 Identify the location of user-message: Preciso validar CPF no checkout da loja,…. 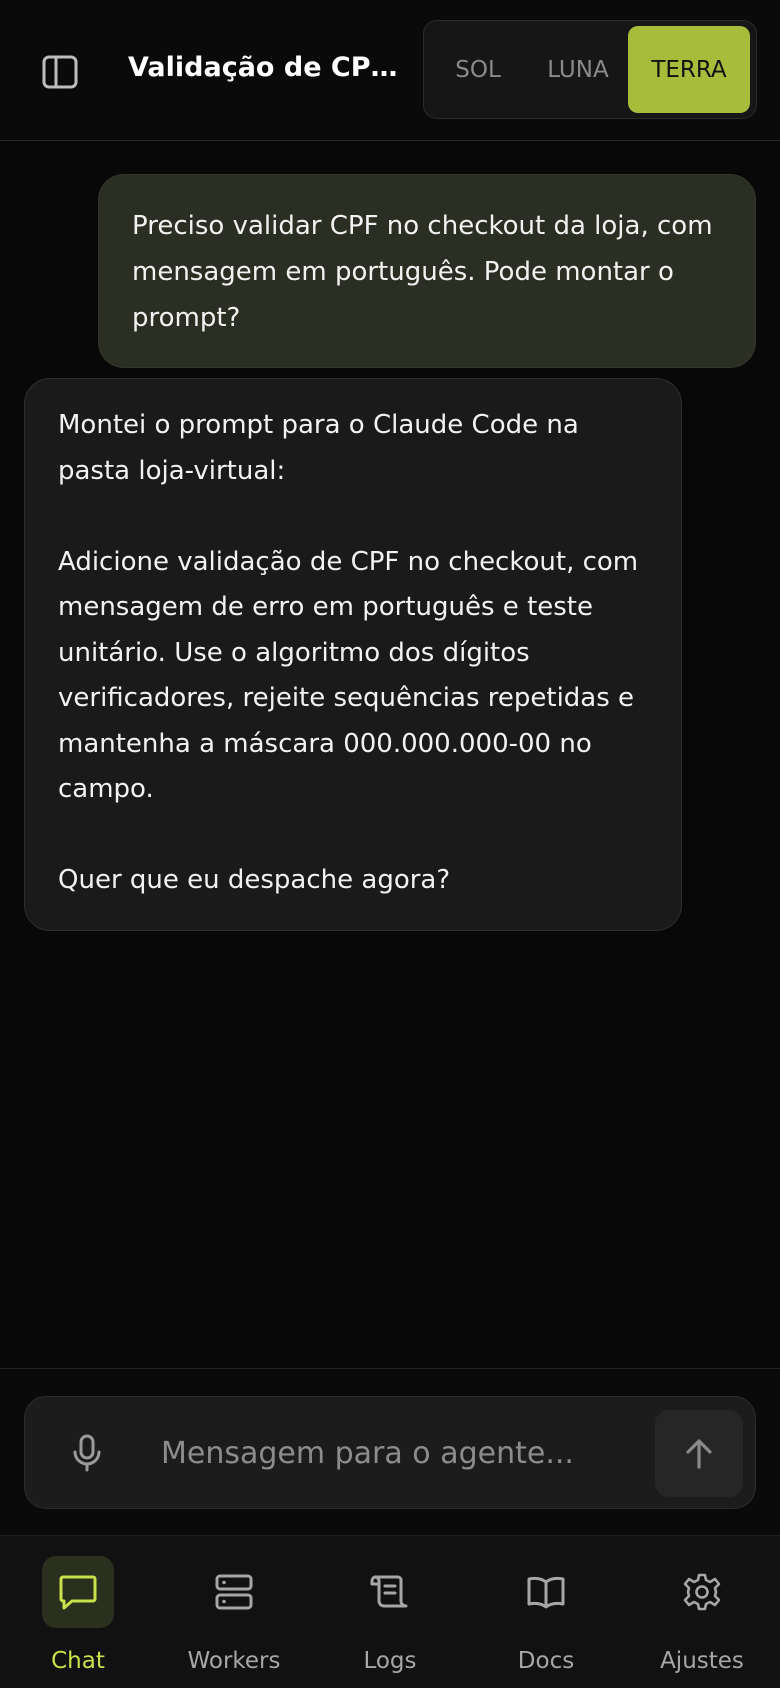
(427, 271).